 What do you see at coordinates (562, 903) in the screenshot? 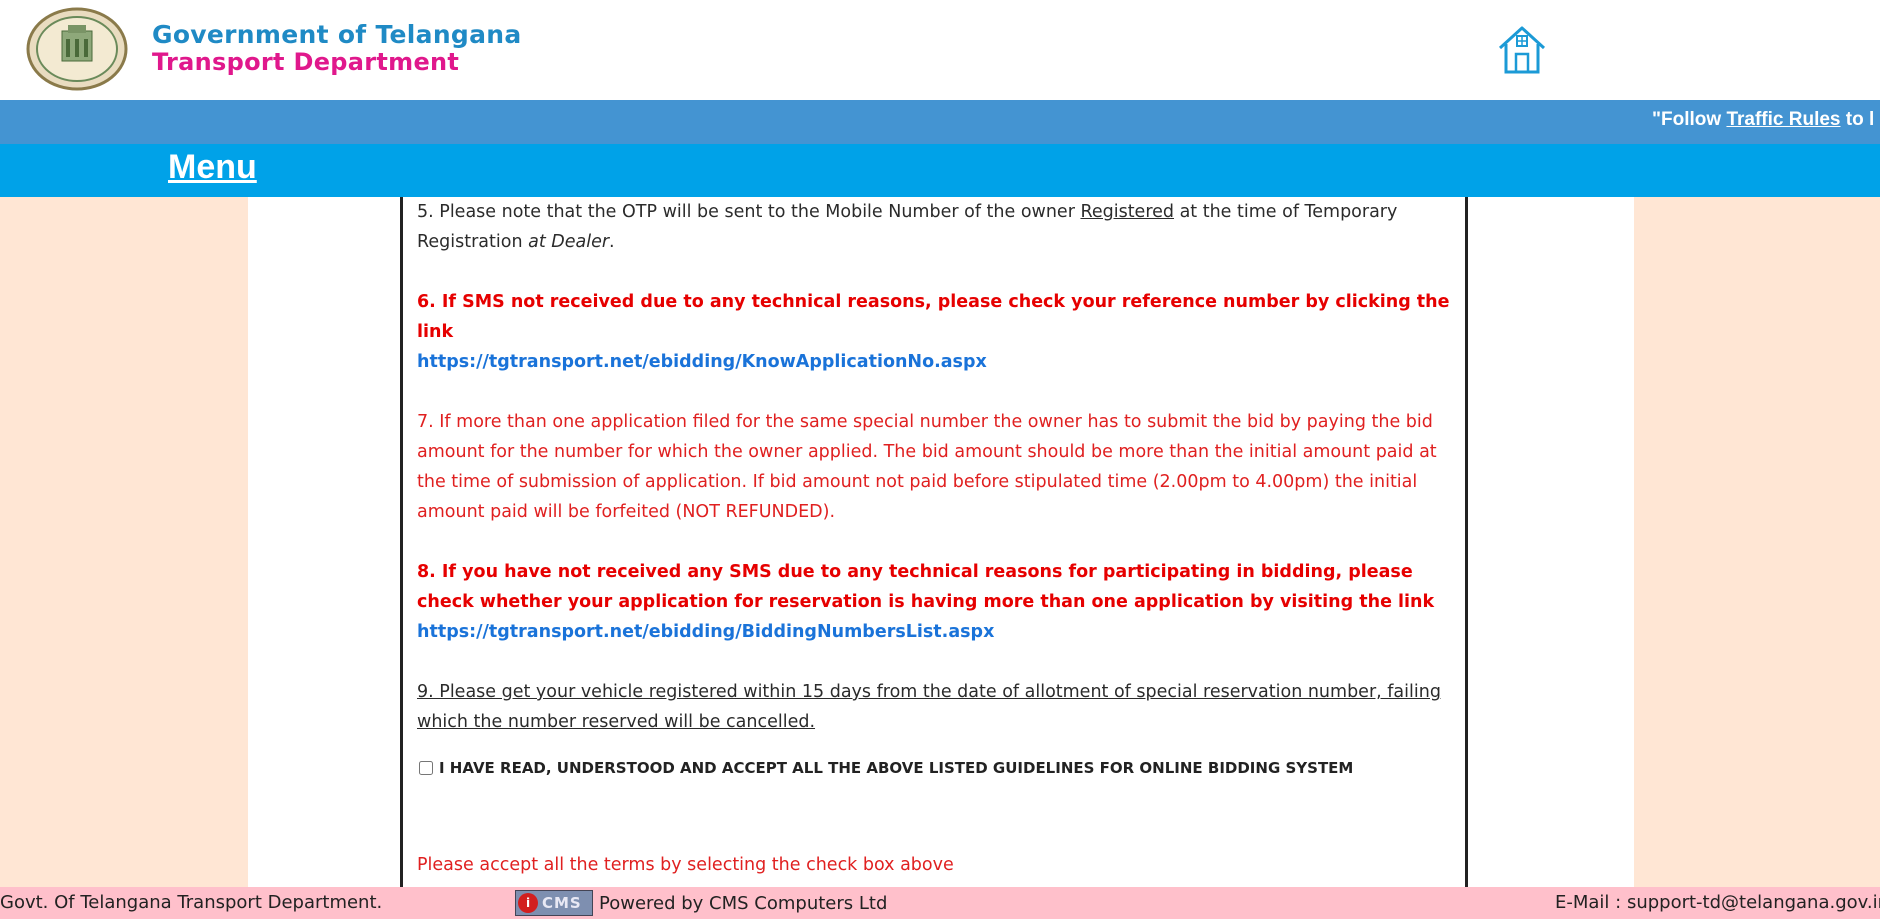
I see `cms-logo-text: CMS` at bounding box center [562, 903].